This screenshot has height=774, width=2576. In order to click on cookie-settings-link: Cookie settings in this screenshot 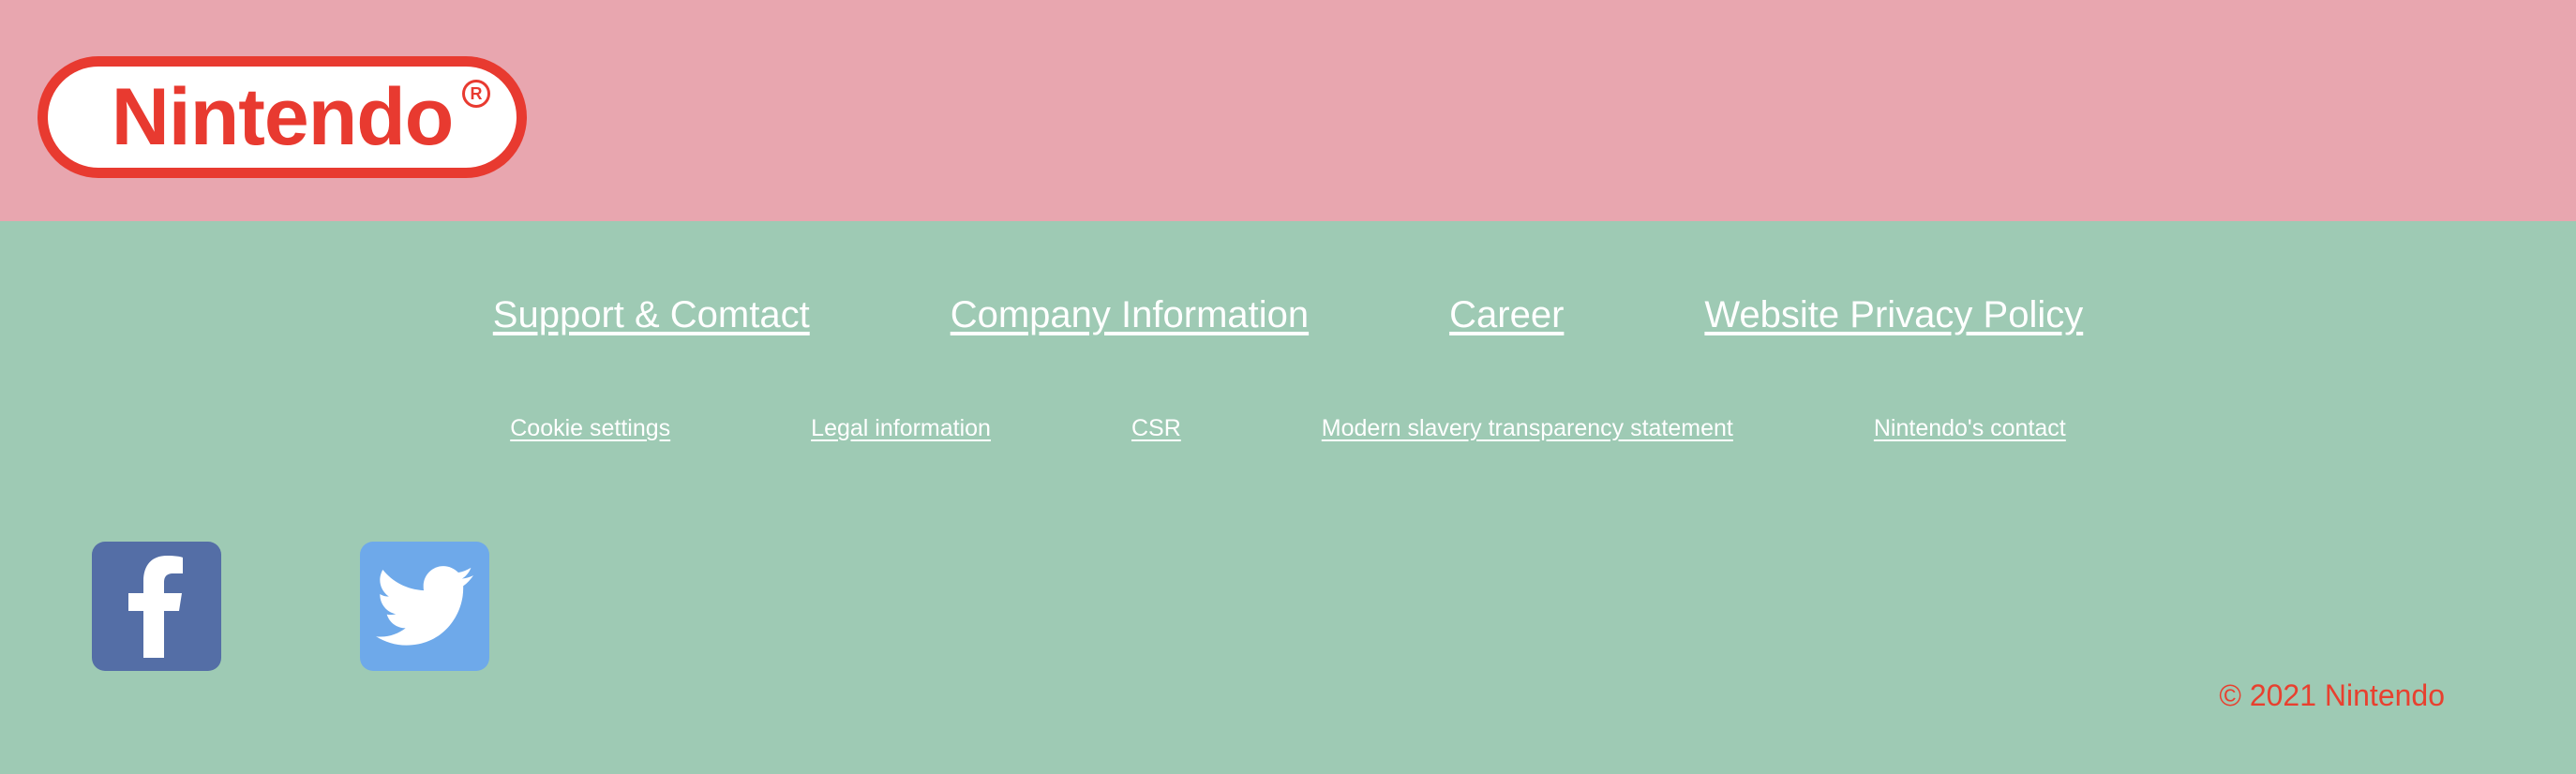, I will do `click(590, 428)`.